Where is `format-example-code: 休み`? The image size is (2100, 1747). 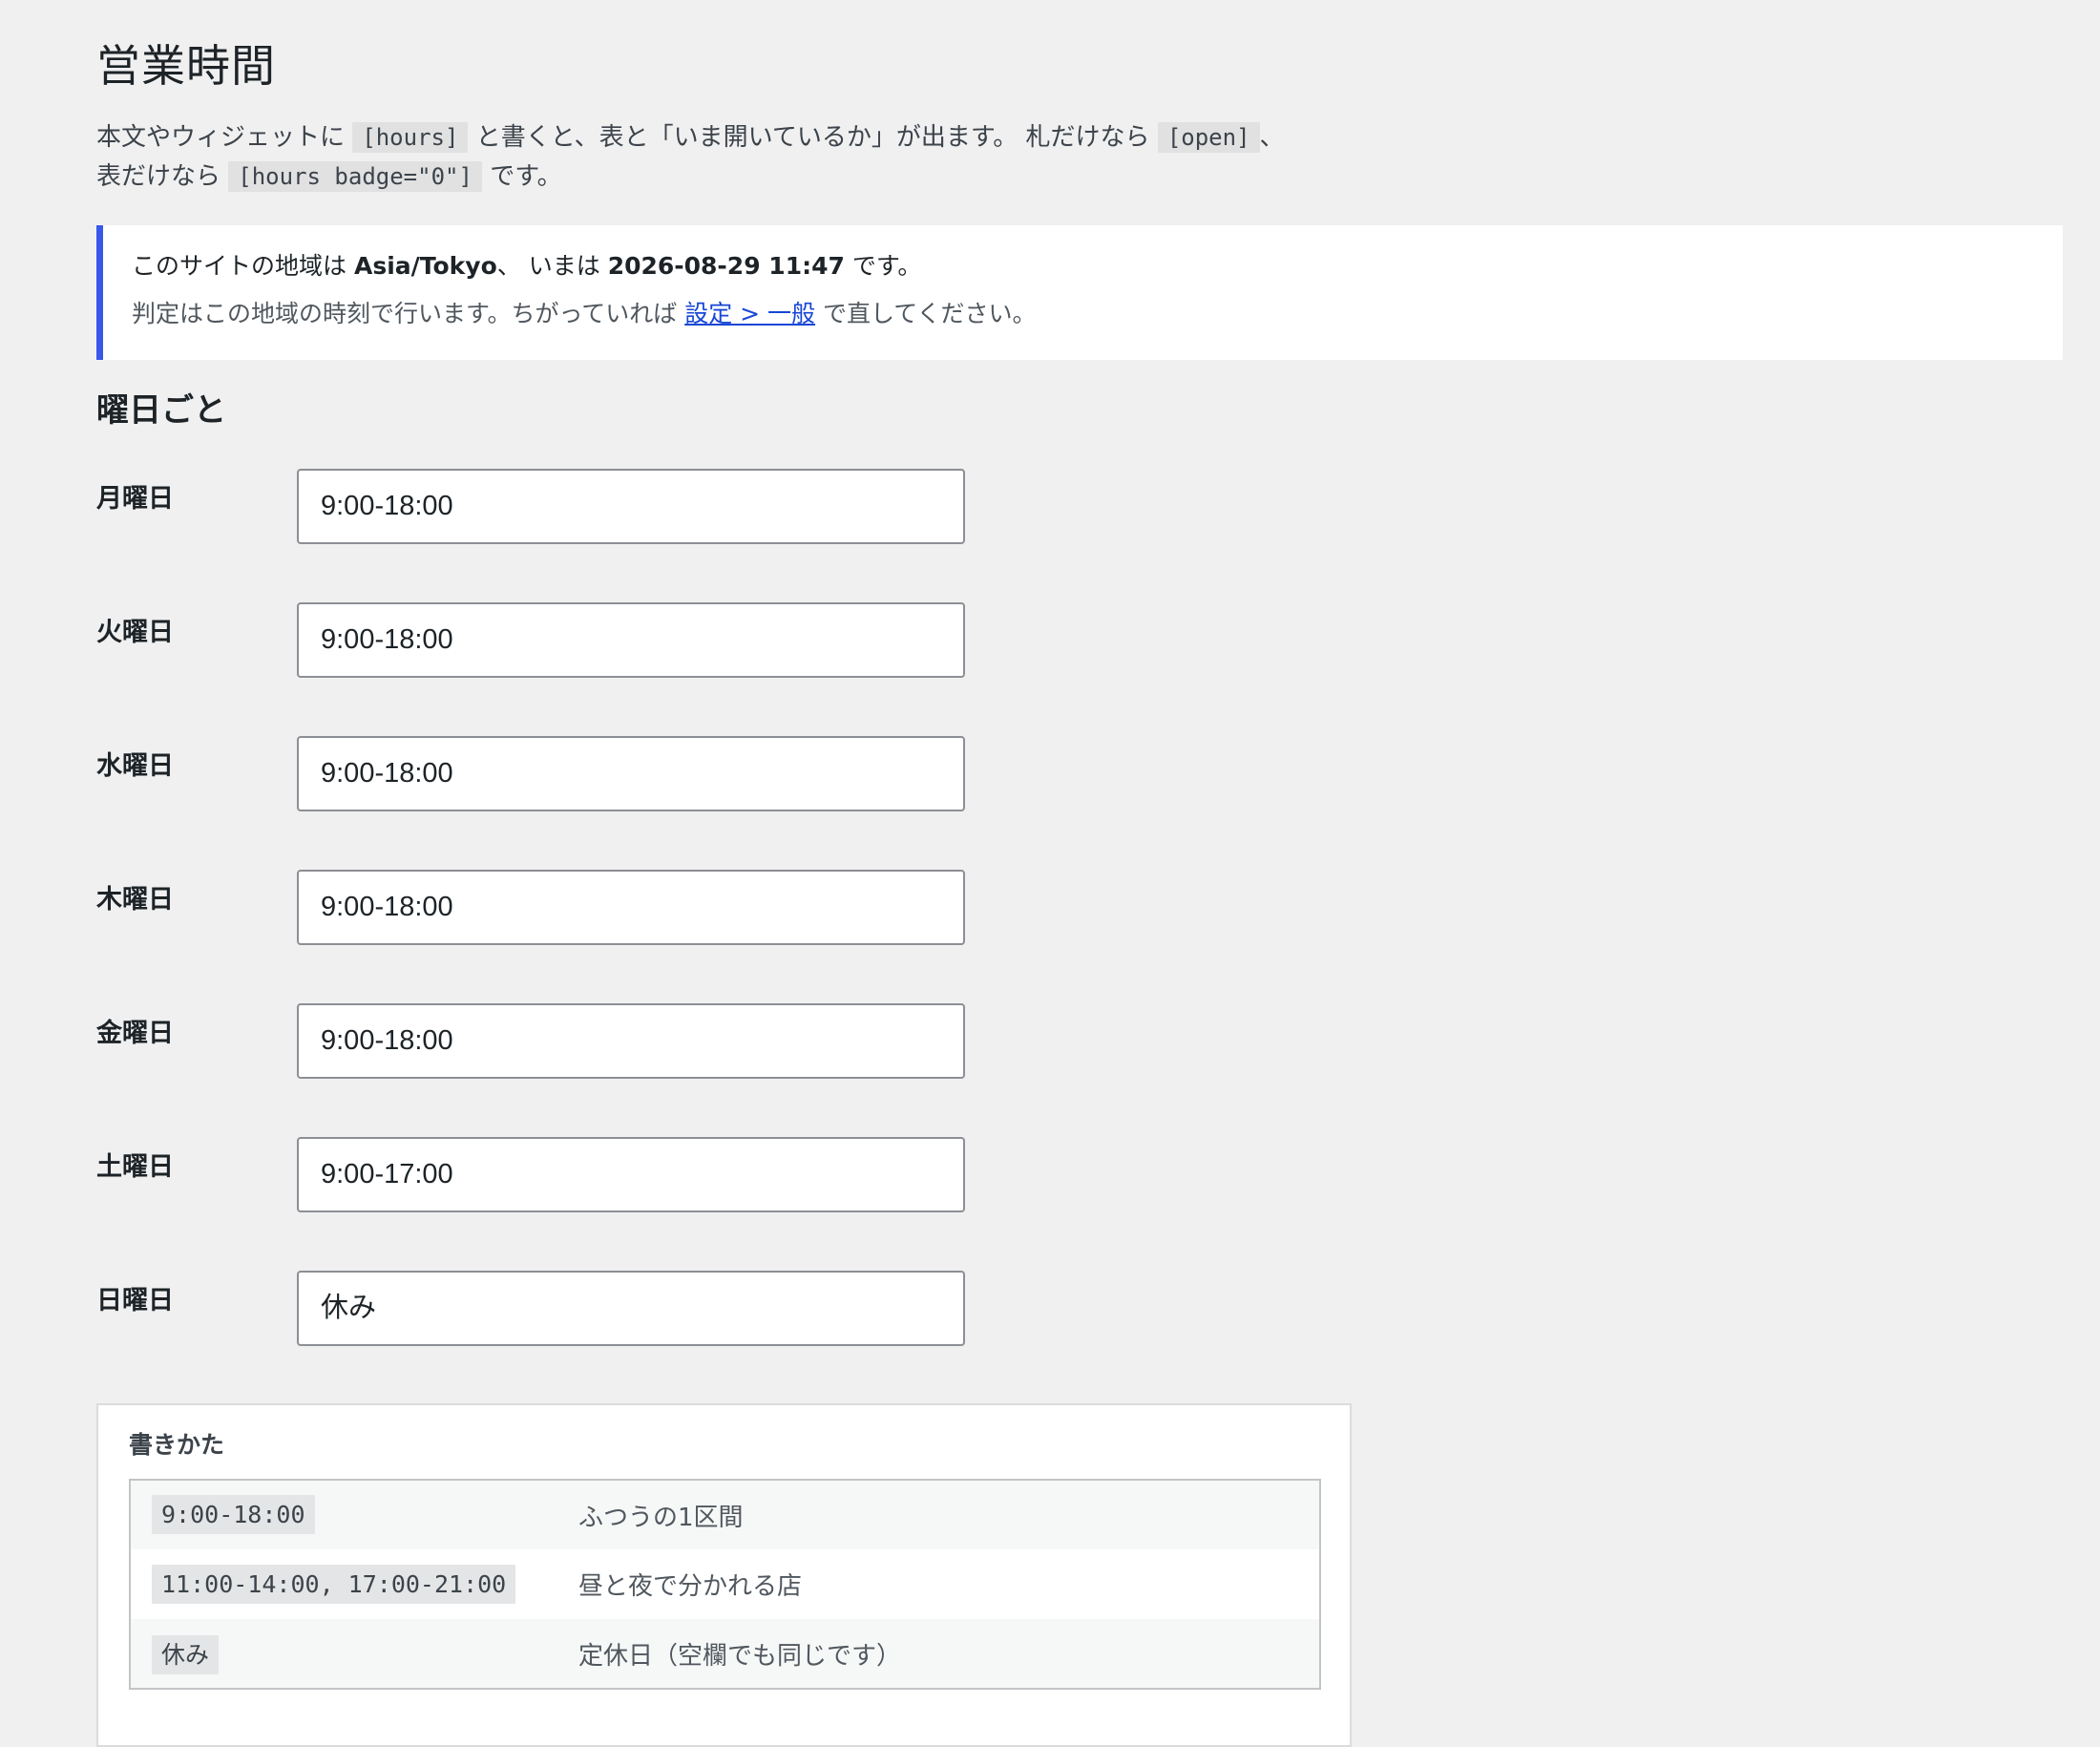
format-example-code: 休み is located at coordinates (186, 1654).